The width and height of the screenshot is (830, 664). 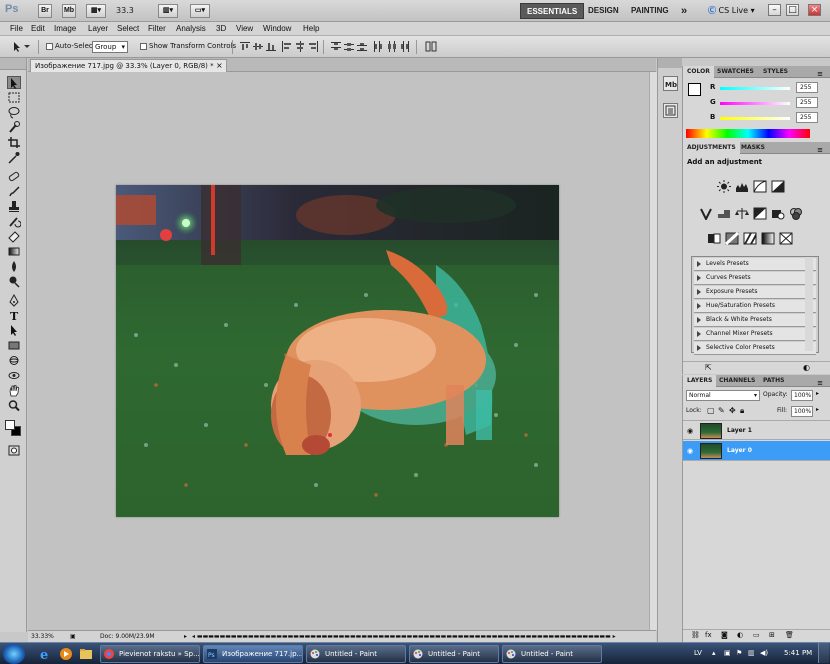 I want to click on tool-preset-picker, so click(x=22, y=46).